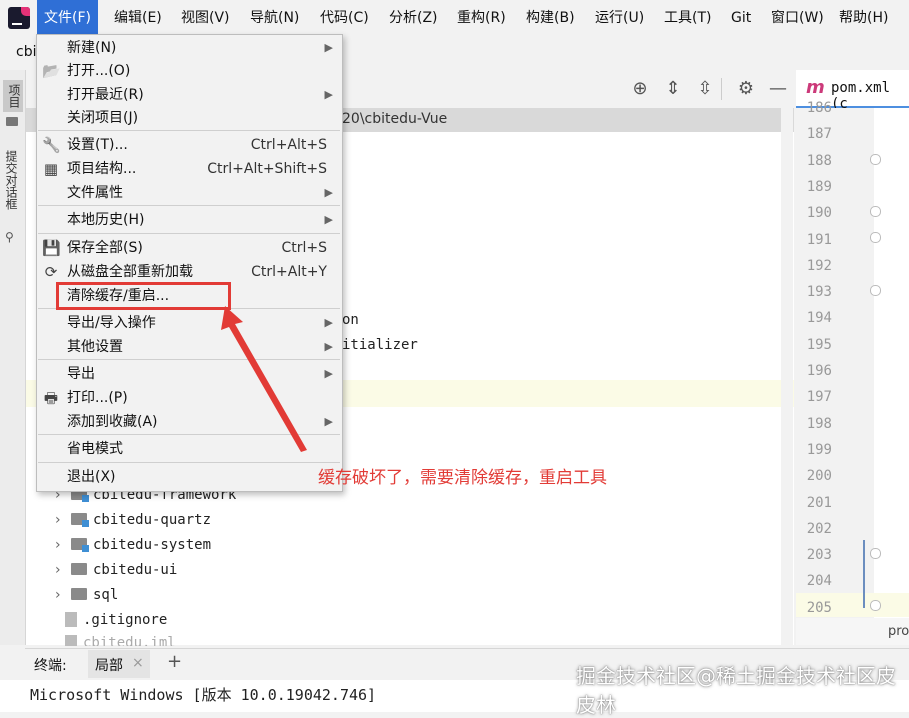  What do you see at coordinates (106, 595) in the screenshot?
I see `tree-item-label: sql` at bounding box center [106, 595].